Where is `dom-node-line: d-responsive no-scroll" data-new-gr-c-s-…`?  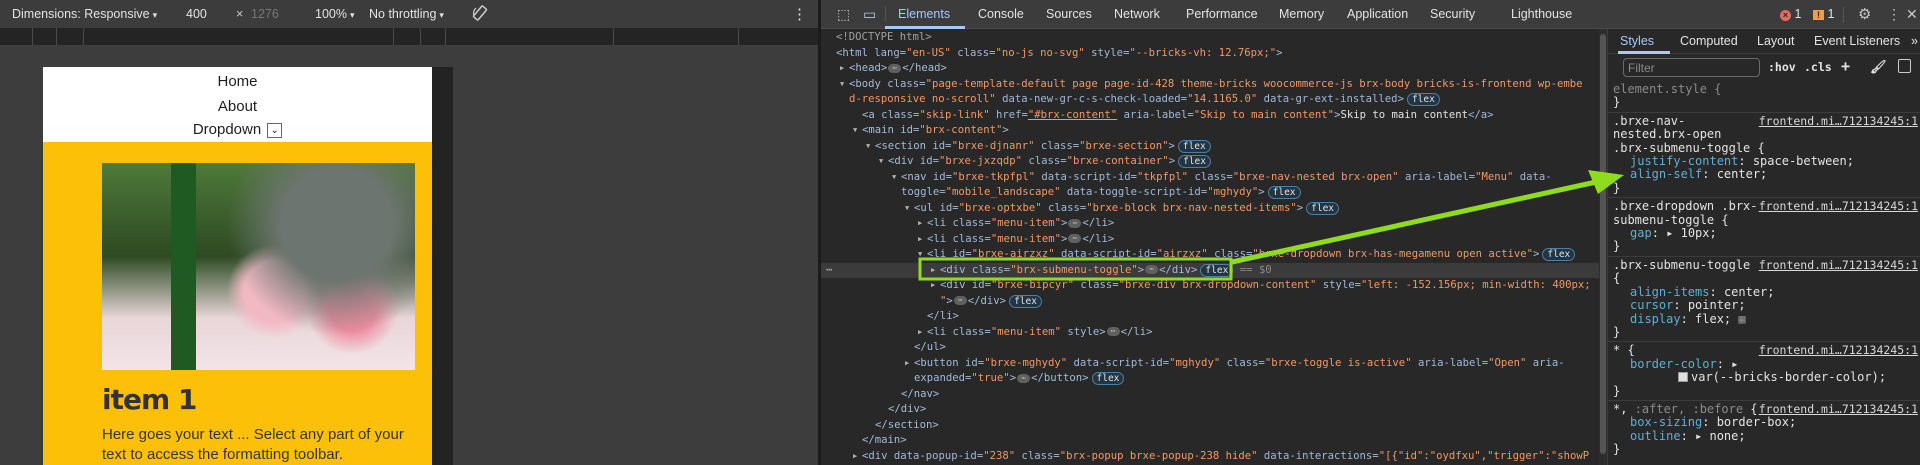 dom-node-line: d-responsive no-scroll" data-new-gr-c-s-… is located at coordinates (1210, 100).